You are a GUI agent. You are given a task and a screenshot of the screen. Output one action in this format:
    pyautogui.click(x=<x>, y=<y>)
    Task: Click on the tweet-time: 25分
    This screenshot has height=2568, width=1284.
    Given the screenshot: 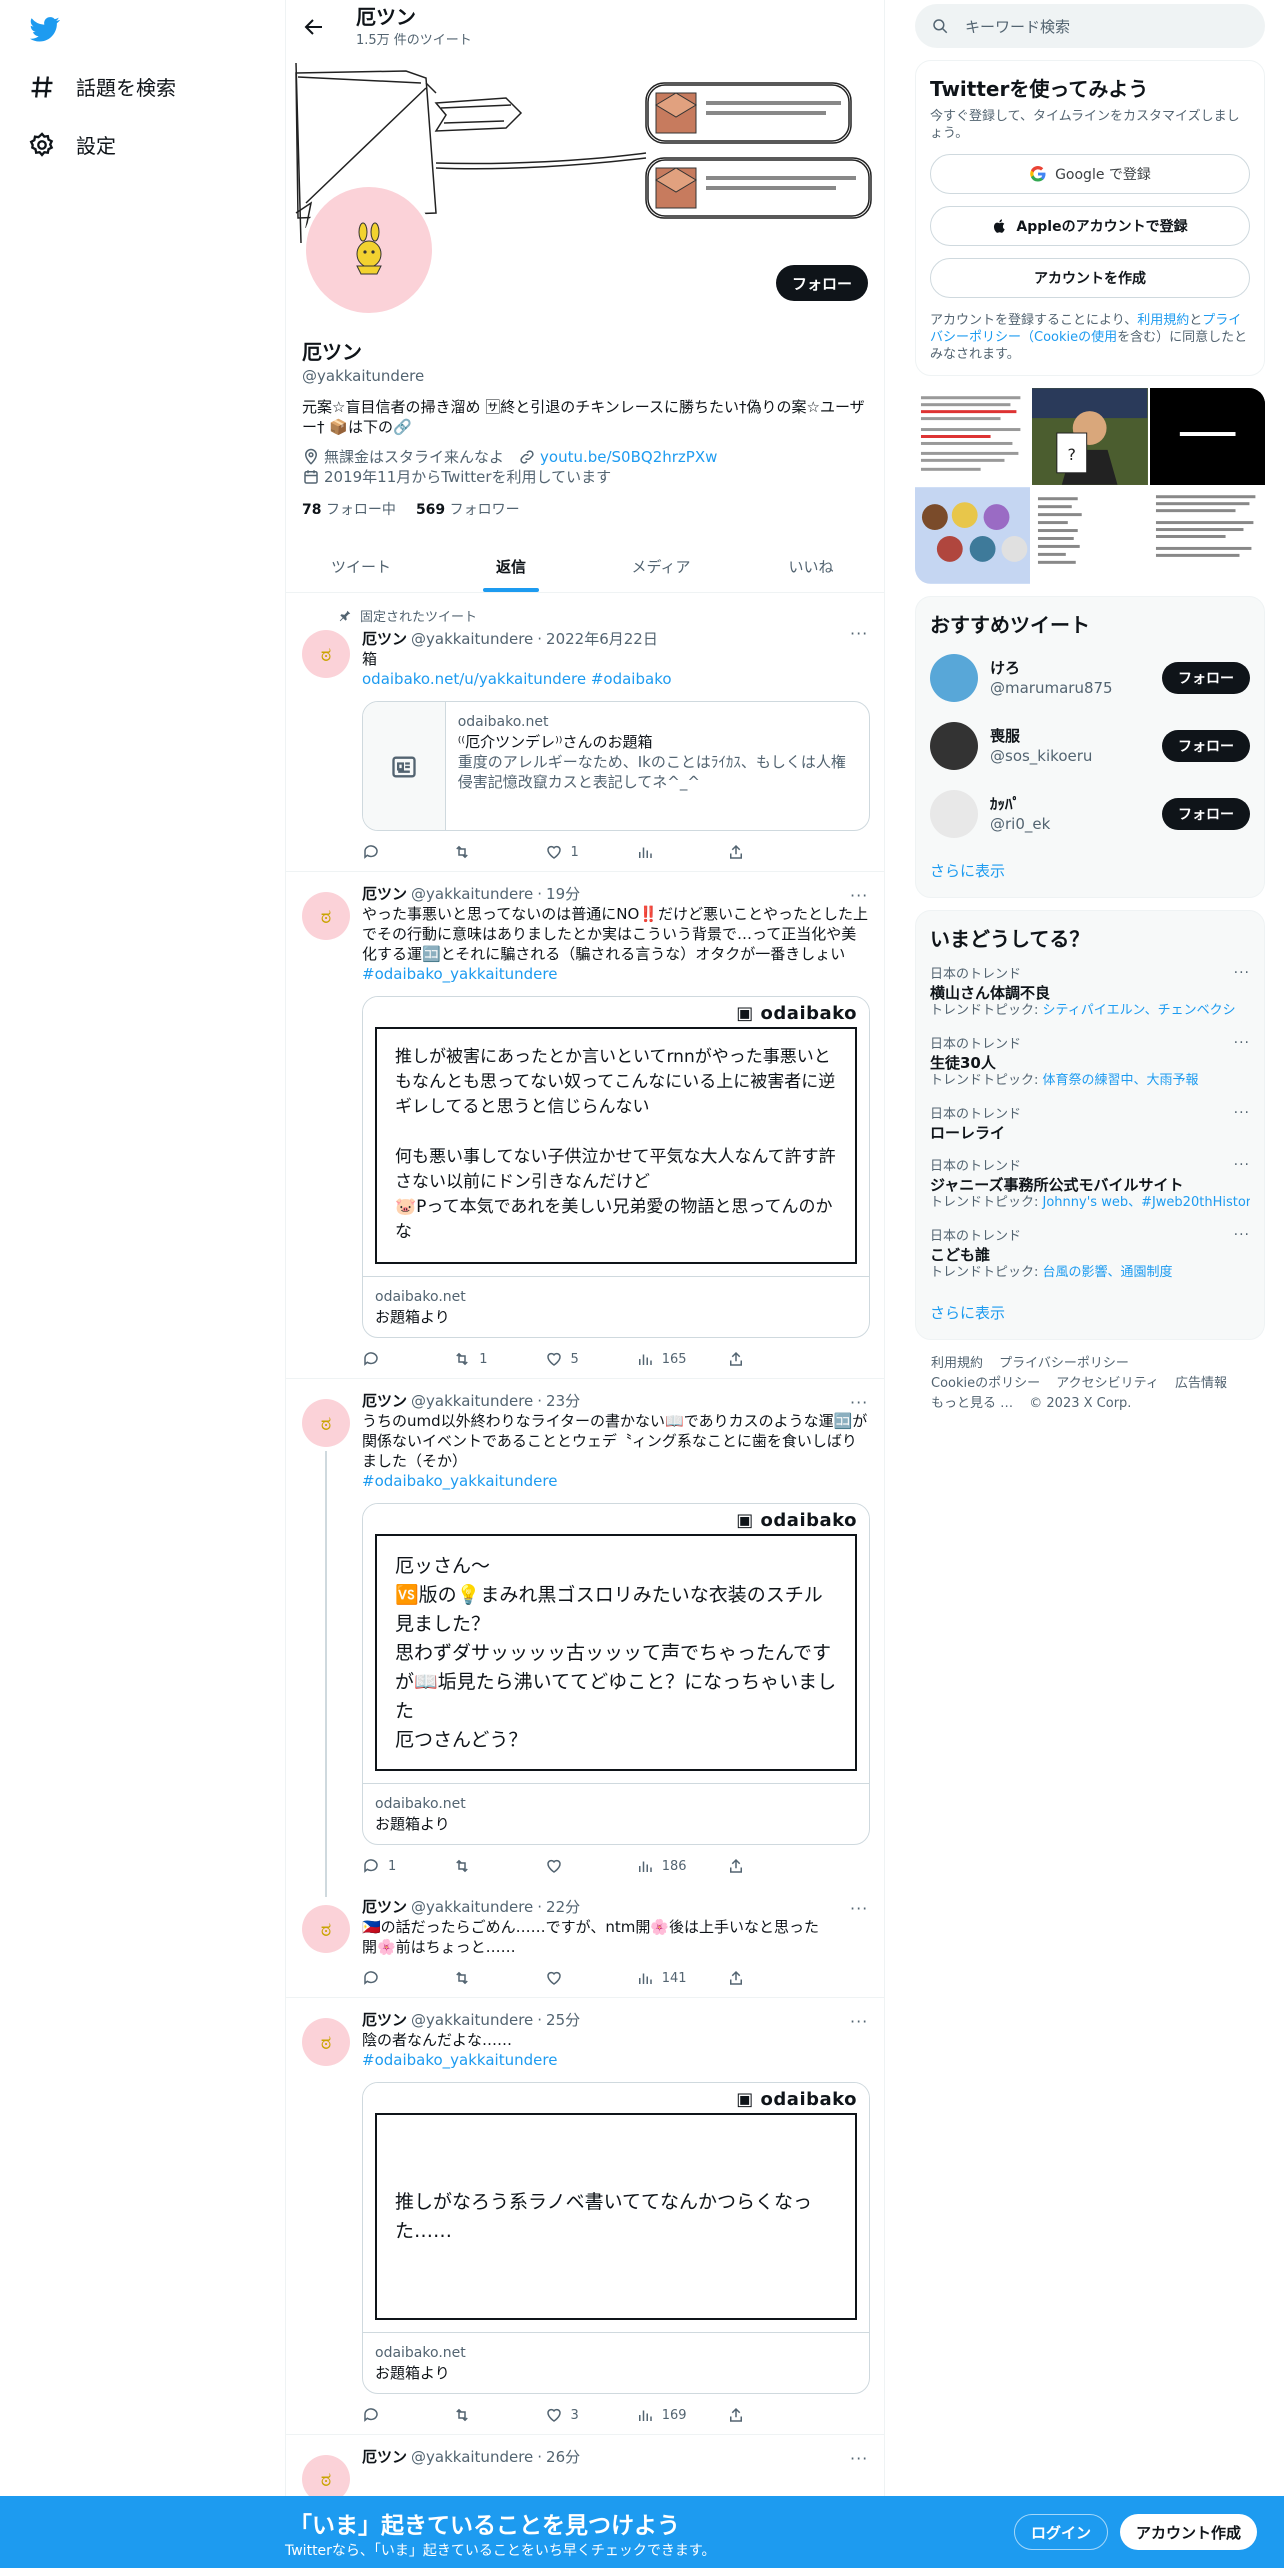 What is the action you would take?
    pyautogui.click(x=563, y=2020)
    